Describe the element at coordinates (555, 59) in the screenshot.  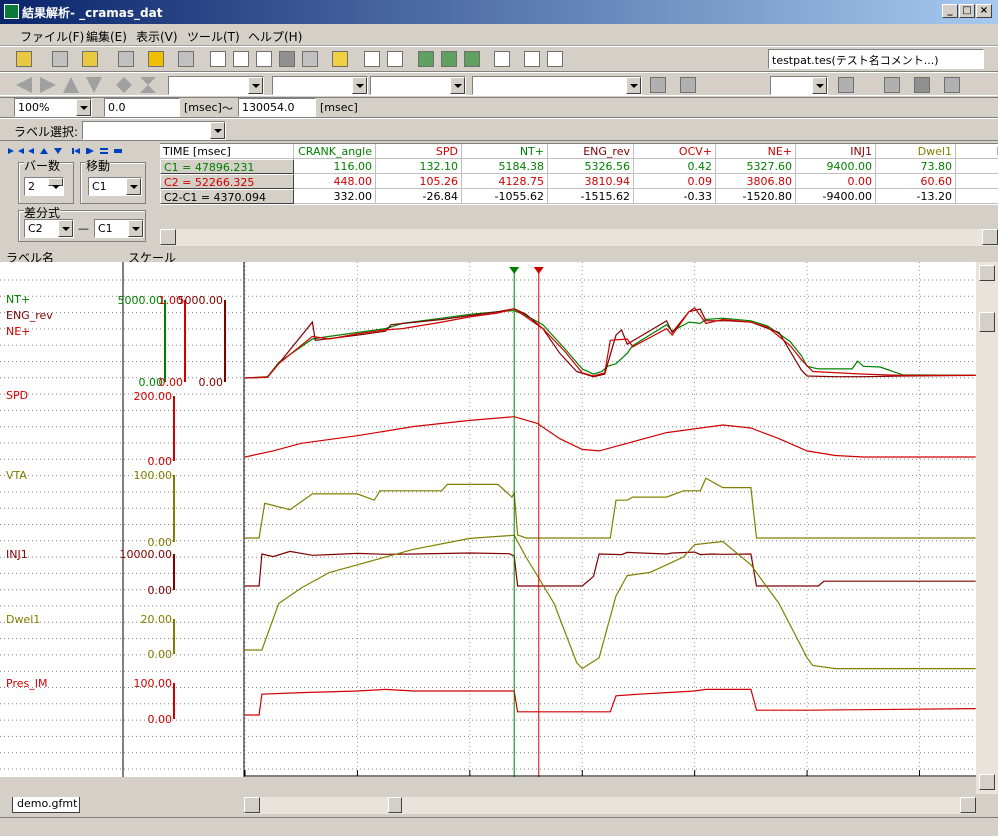
I see `grid-icon` at that location.